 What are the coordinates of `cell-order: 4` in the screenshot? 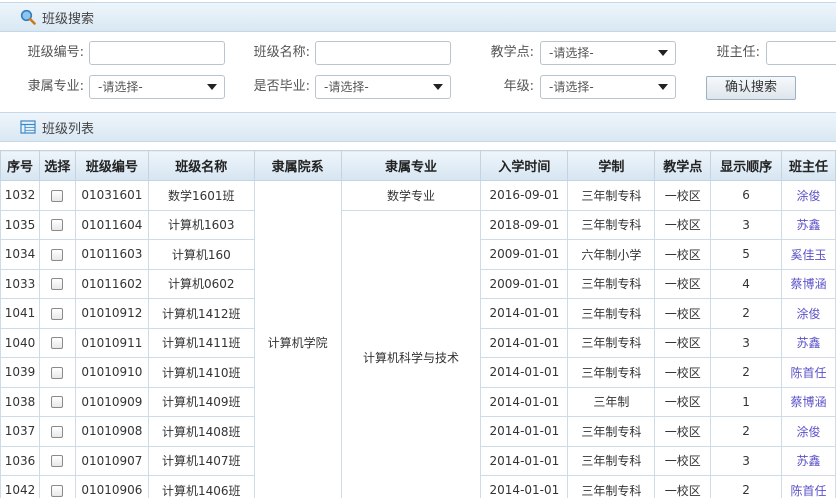 It's located at (746, 283).